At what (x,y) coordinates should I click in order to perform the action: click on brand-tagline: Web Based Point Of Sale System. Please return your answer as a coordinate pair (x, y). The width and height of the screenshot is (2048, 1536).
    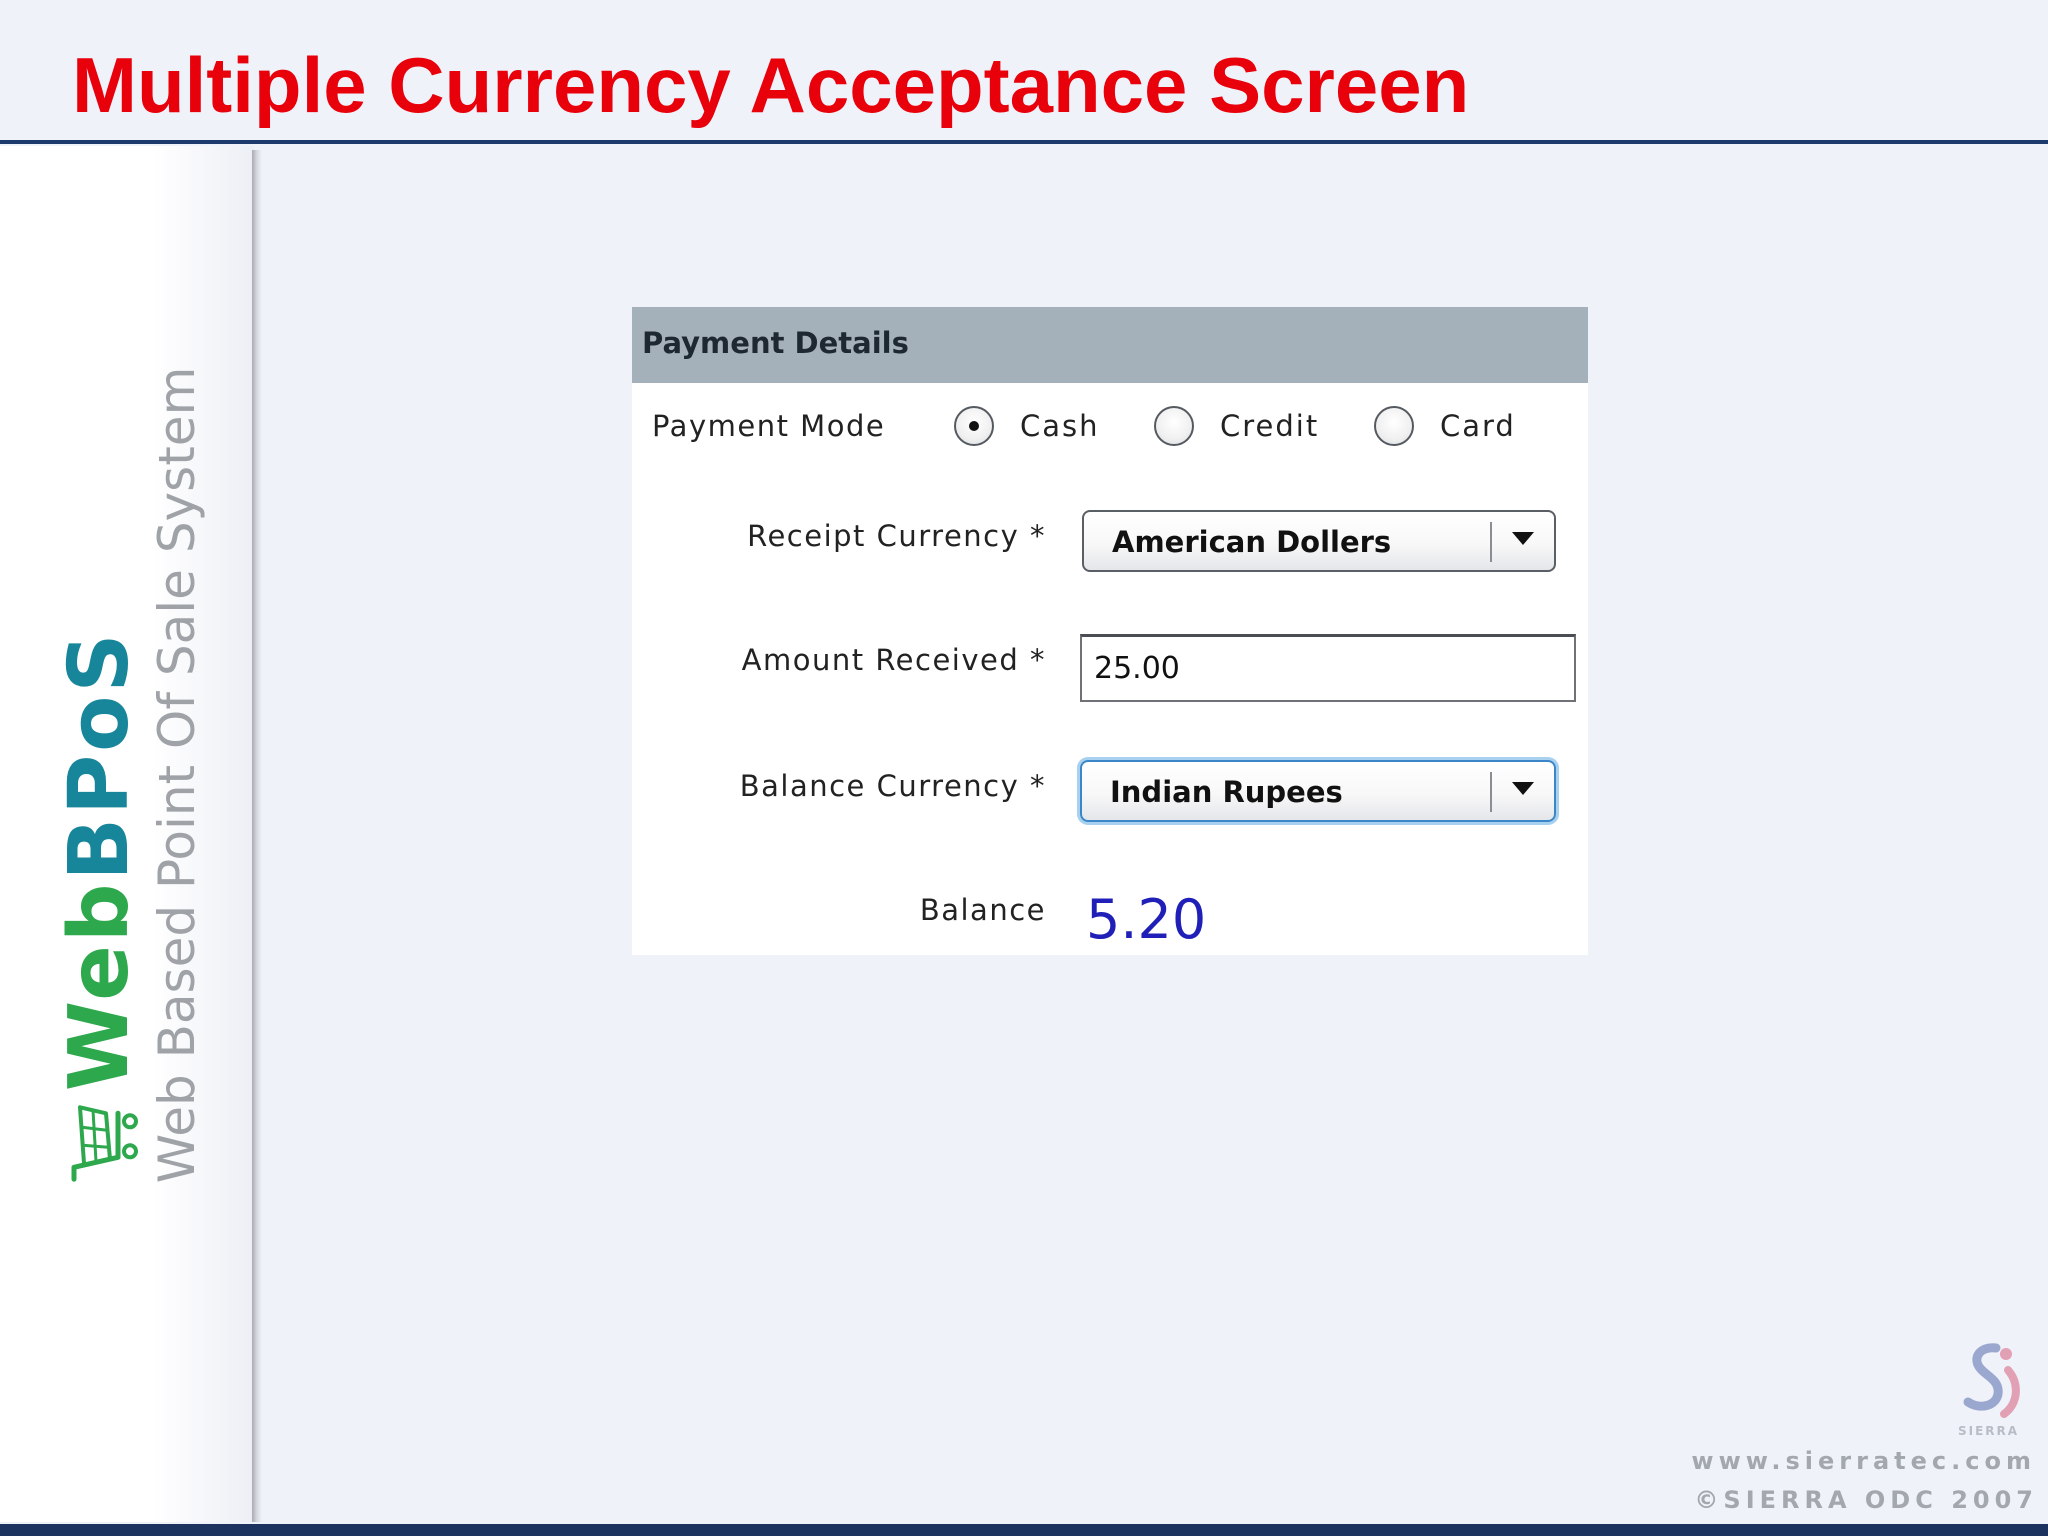
    Looking at the image, I should click on (177, 775).